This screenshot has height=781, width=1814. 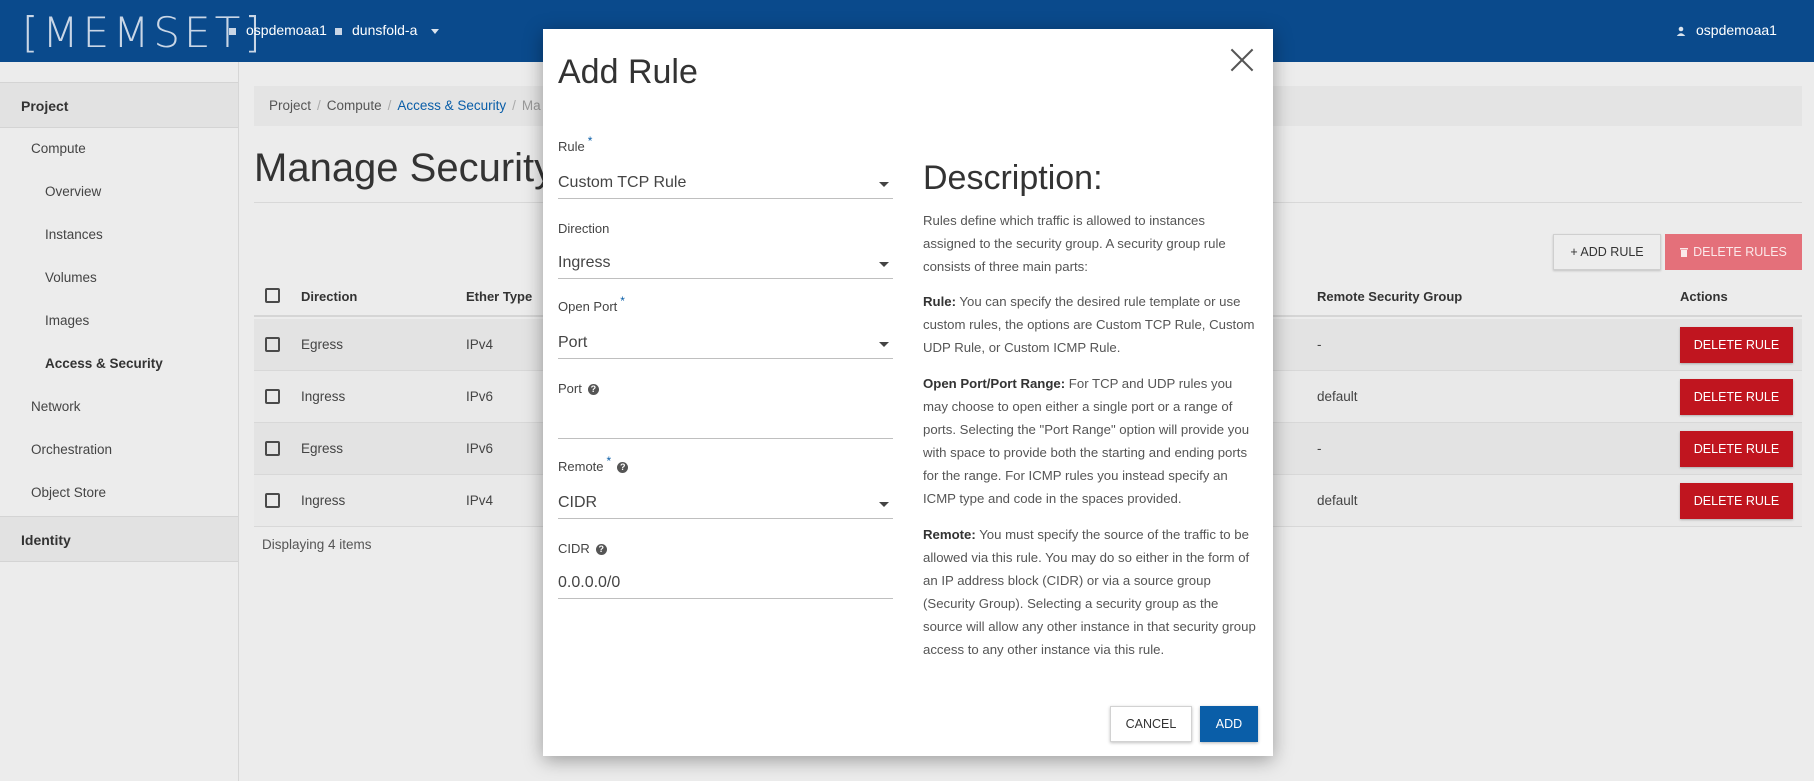 What do you see at coordinates (578, 502) in the screenshot?
I see `remote-select-value: CIDR` at bounding box center [578, 502].